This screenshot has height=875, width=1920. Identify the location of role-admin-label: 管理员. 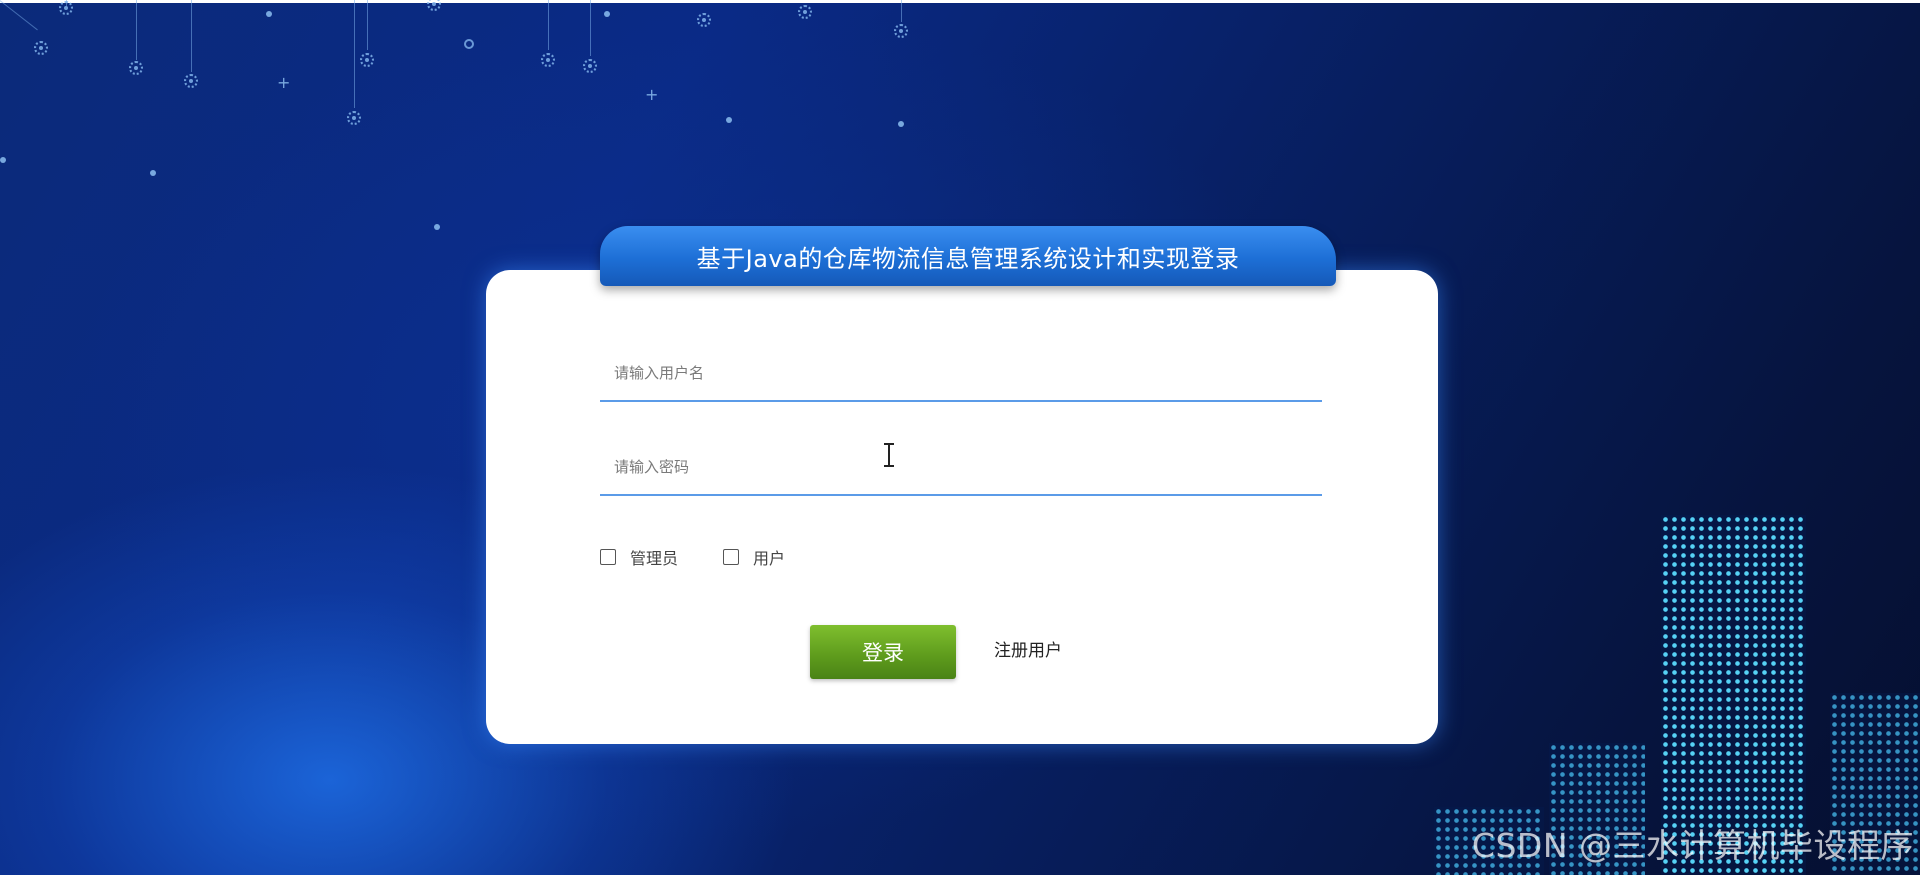
(654, 558).